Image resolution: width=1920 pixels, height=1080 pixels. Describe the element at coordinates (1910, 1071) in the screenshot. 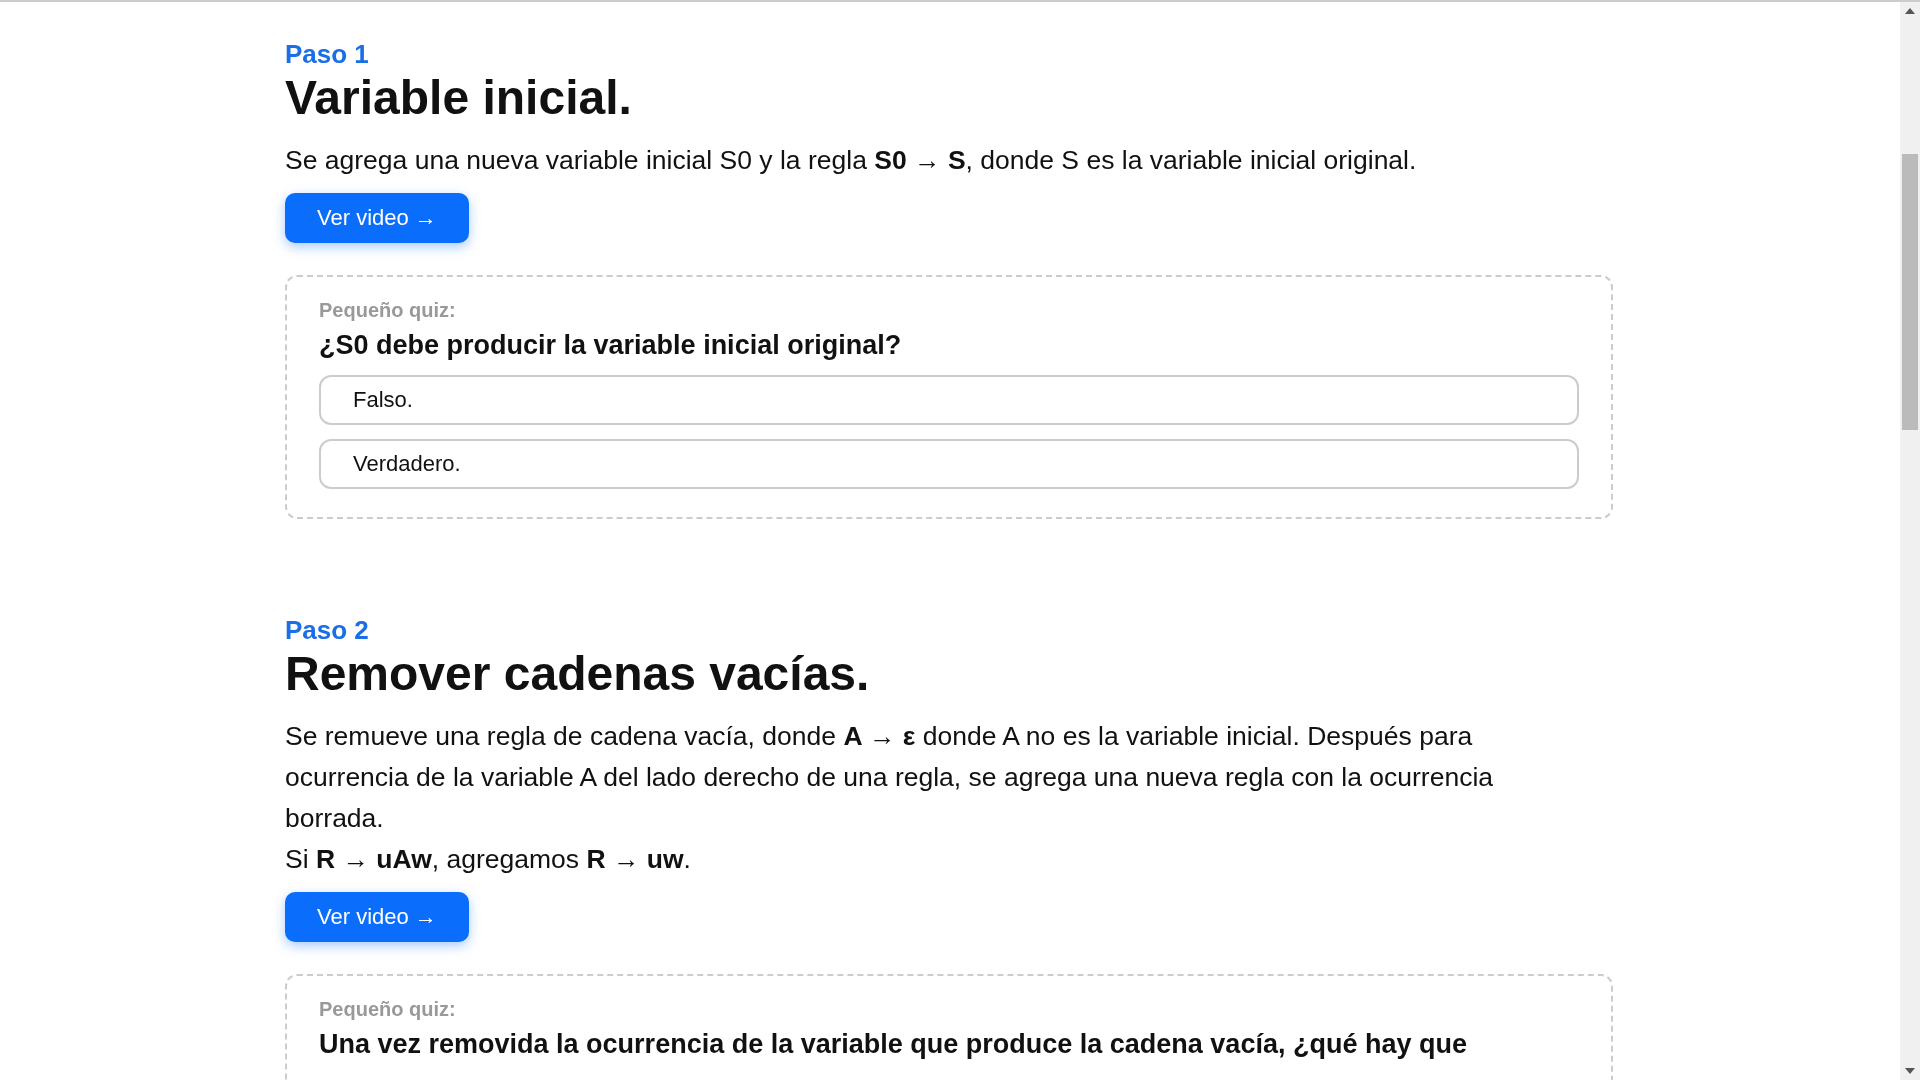

I see `scroll-down-icon` at that location.